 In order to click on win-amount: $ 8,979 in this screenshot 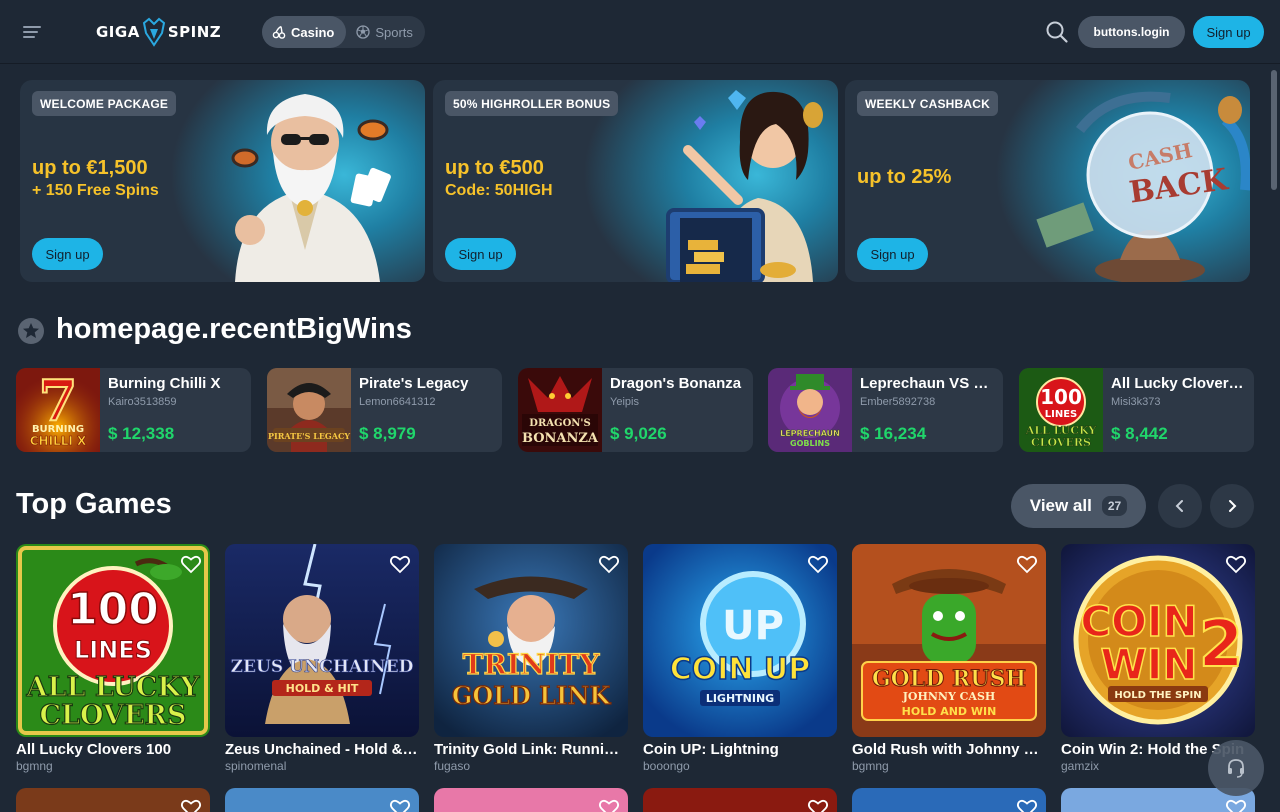, I will do `click(387, 433)`.